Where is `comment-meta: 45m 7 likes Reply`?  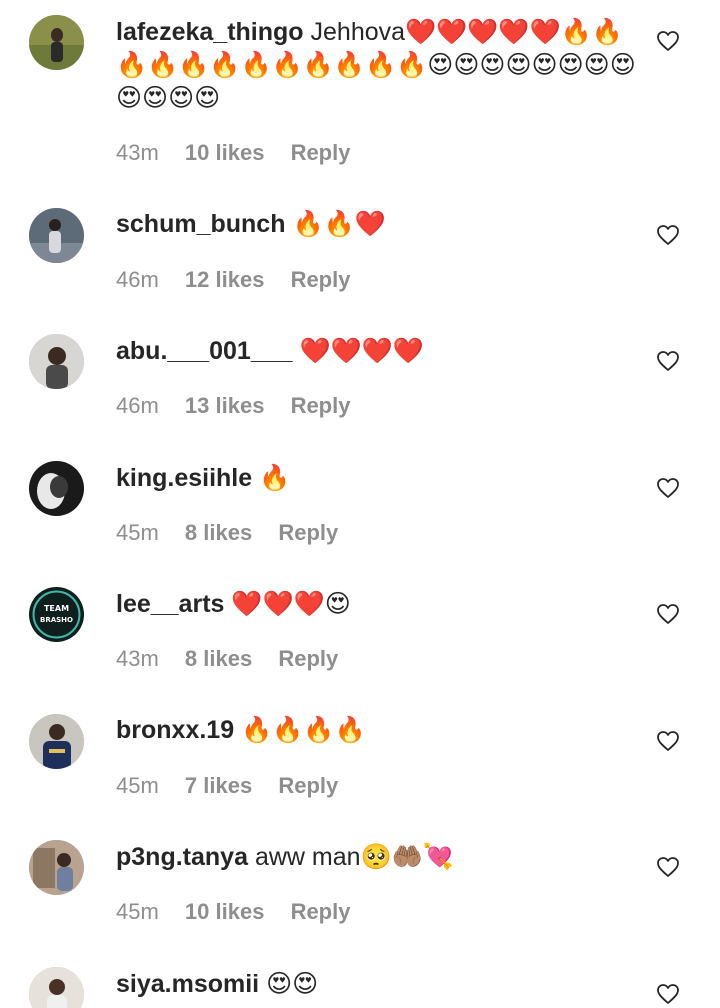
comment-meta: 45m 7 likes Reply is located at coordinates (237, 786).